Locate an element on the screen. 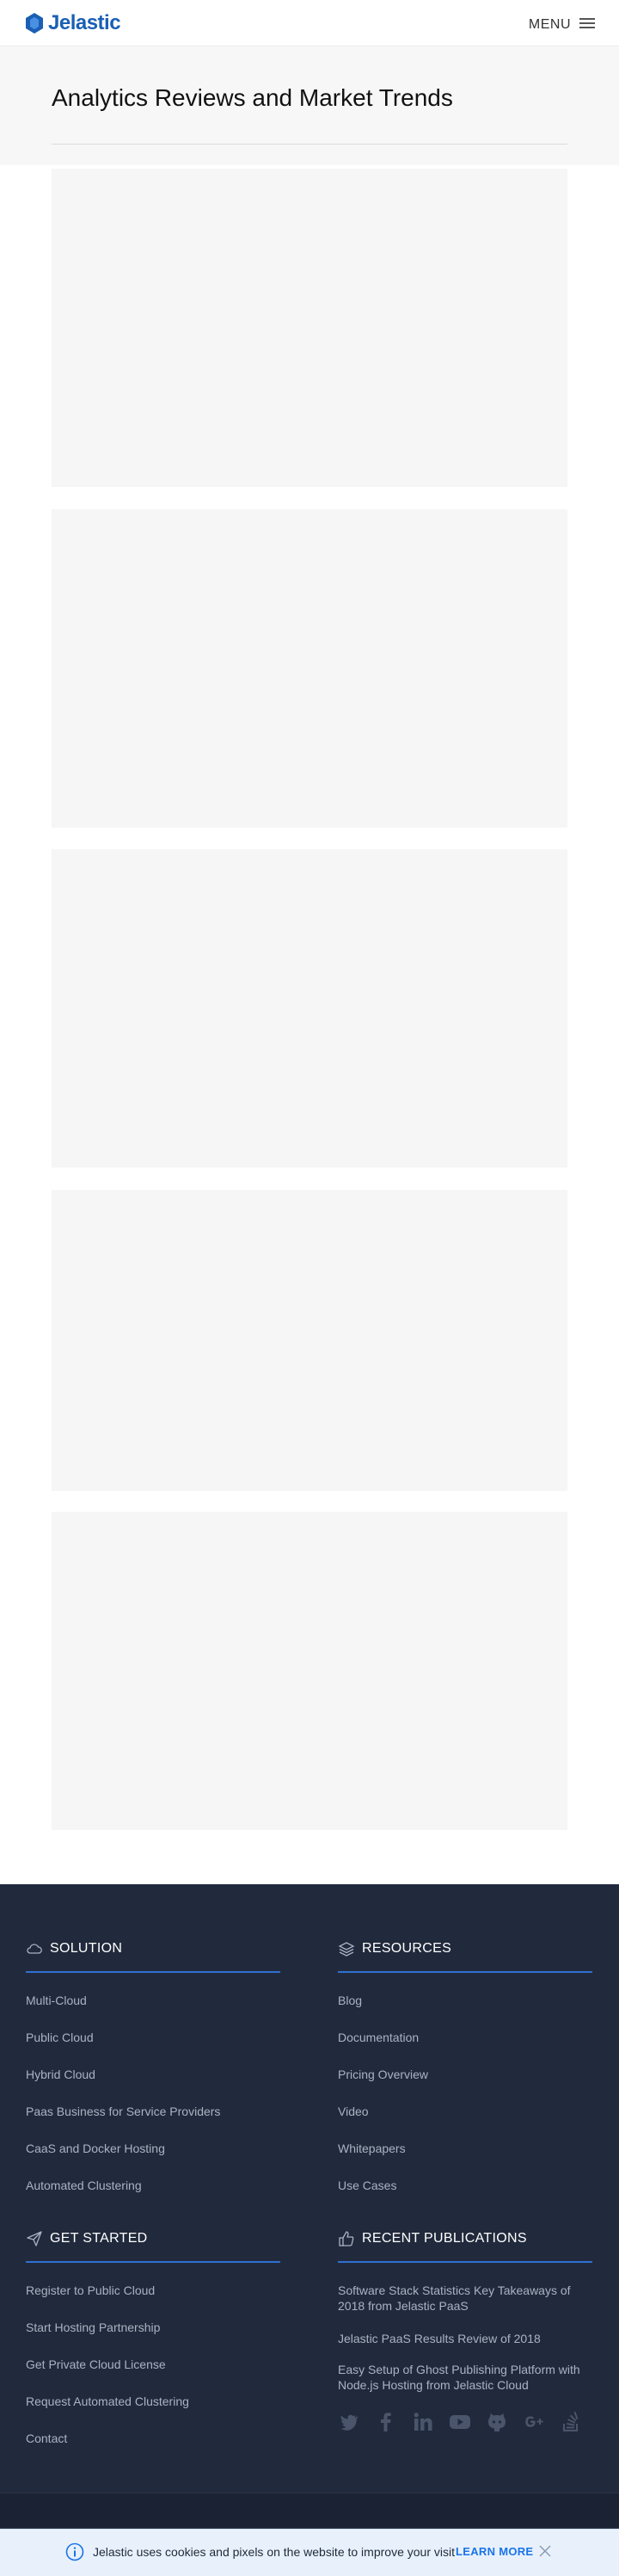 The image size is (619, 2576). info-icon is located at coordinates (75, 2552).